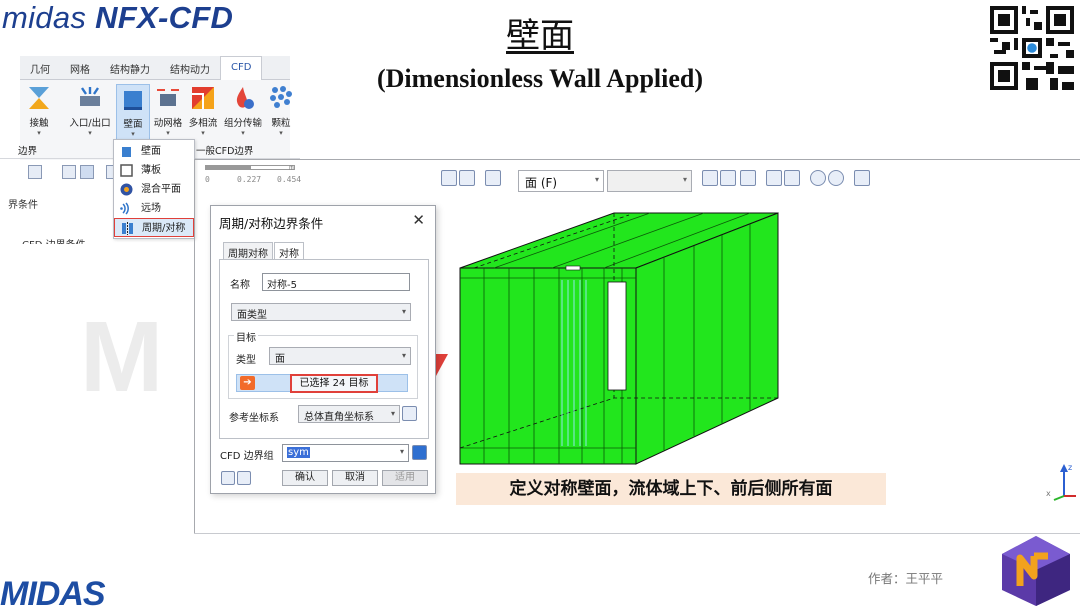 This screenshot has width=1080, height=608. I want to click on menu-item-wall: 壁面, so click(154, 151).